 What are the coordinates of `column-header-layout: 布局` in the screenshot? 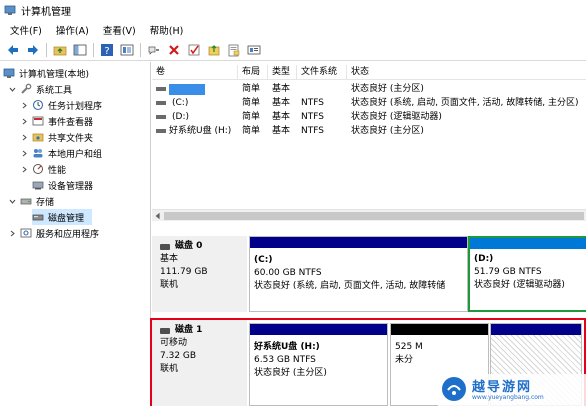 It's located at (253, 72).